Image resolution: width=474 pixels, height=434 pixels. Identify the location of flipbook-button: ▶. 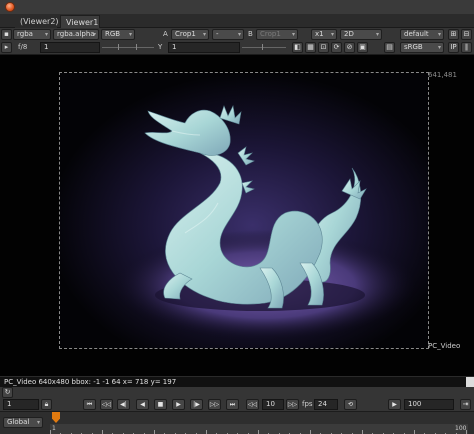
(394, 404).